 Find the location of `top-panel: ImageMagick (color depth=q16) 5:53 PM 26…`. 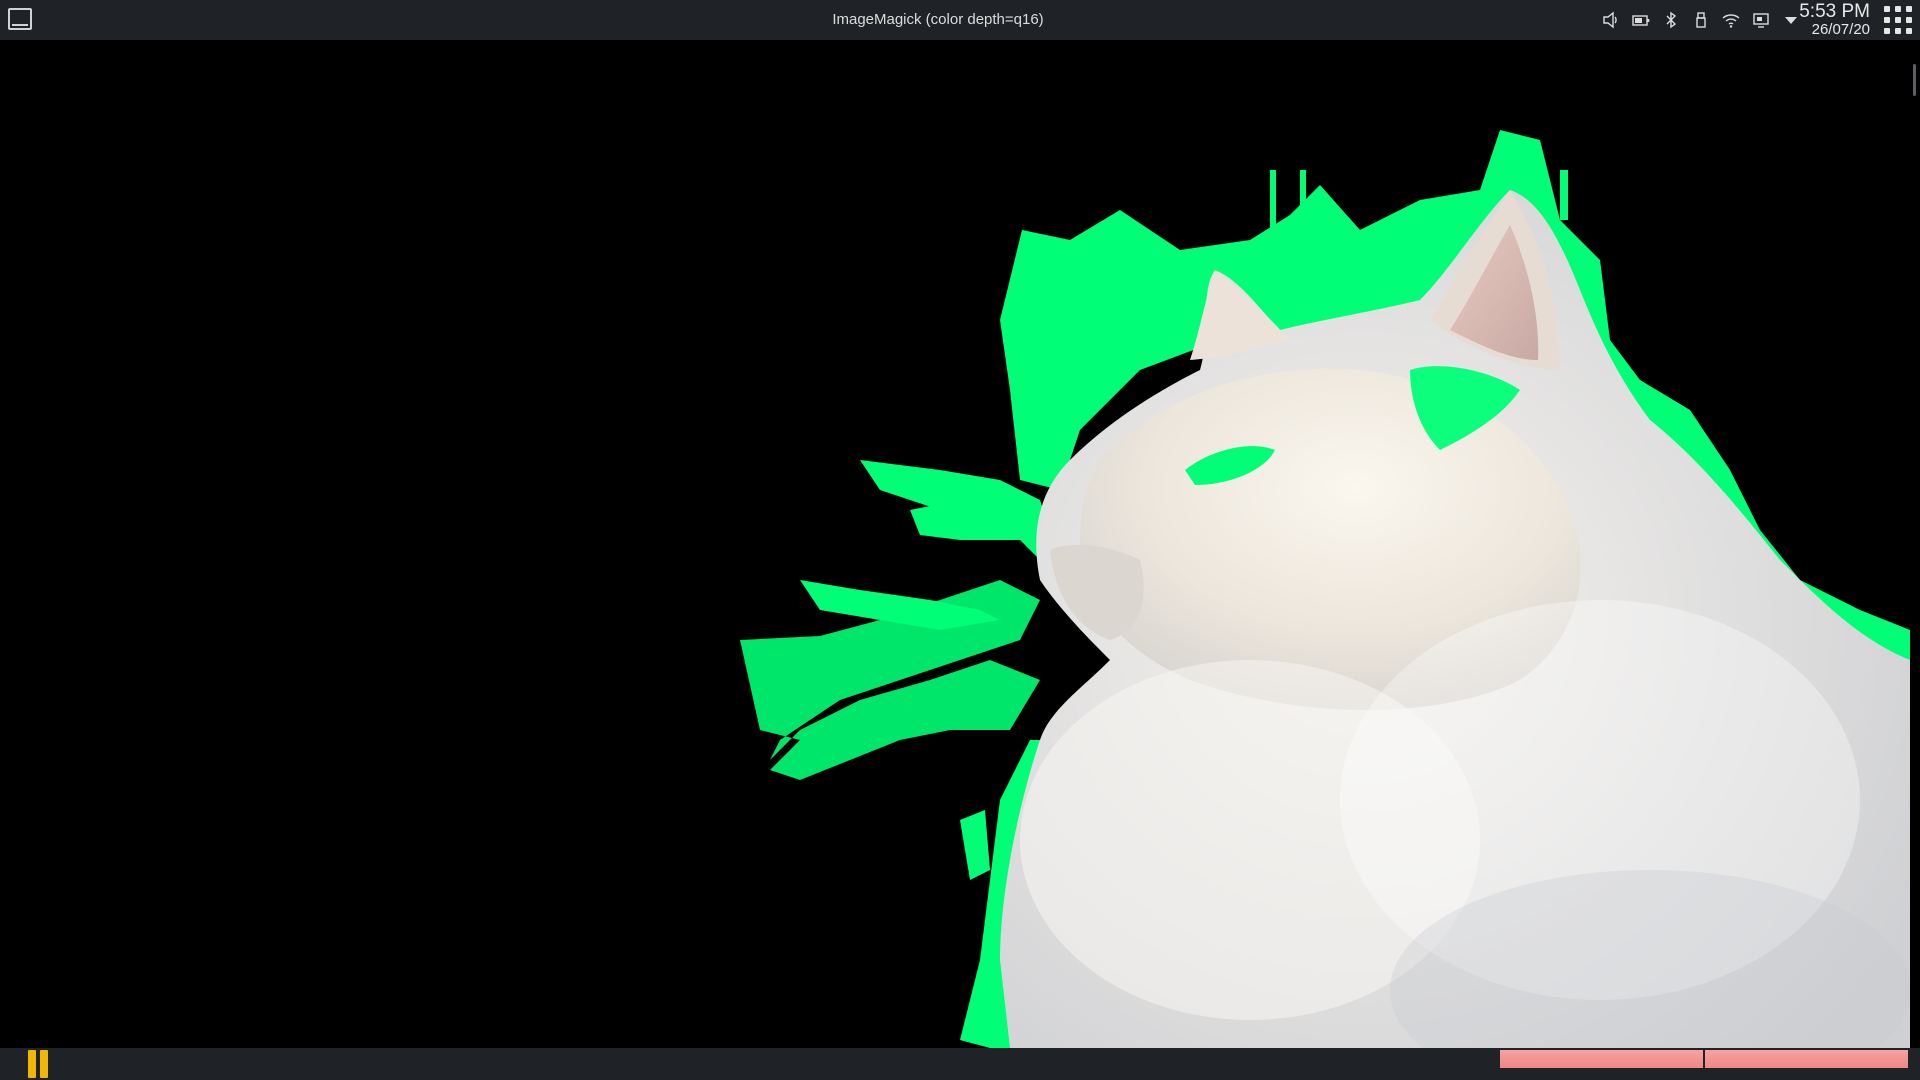

top-panel: ImageMagick (color depth=q16) 5:53 PM 26… is located at coordinates (960, 20).